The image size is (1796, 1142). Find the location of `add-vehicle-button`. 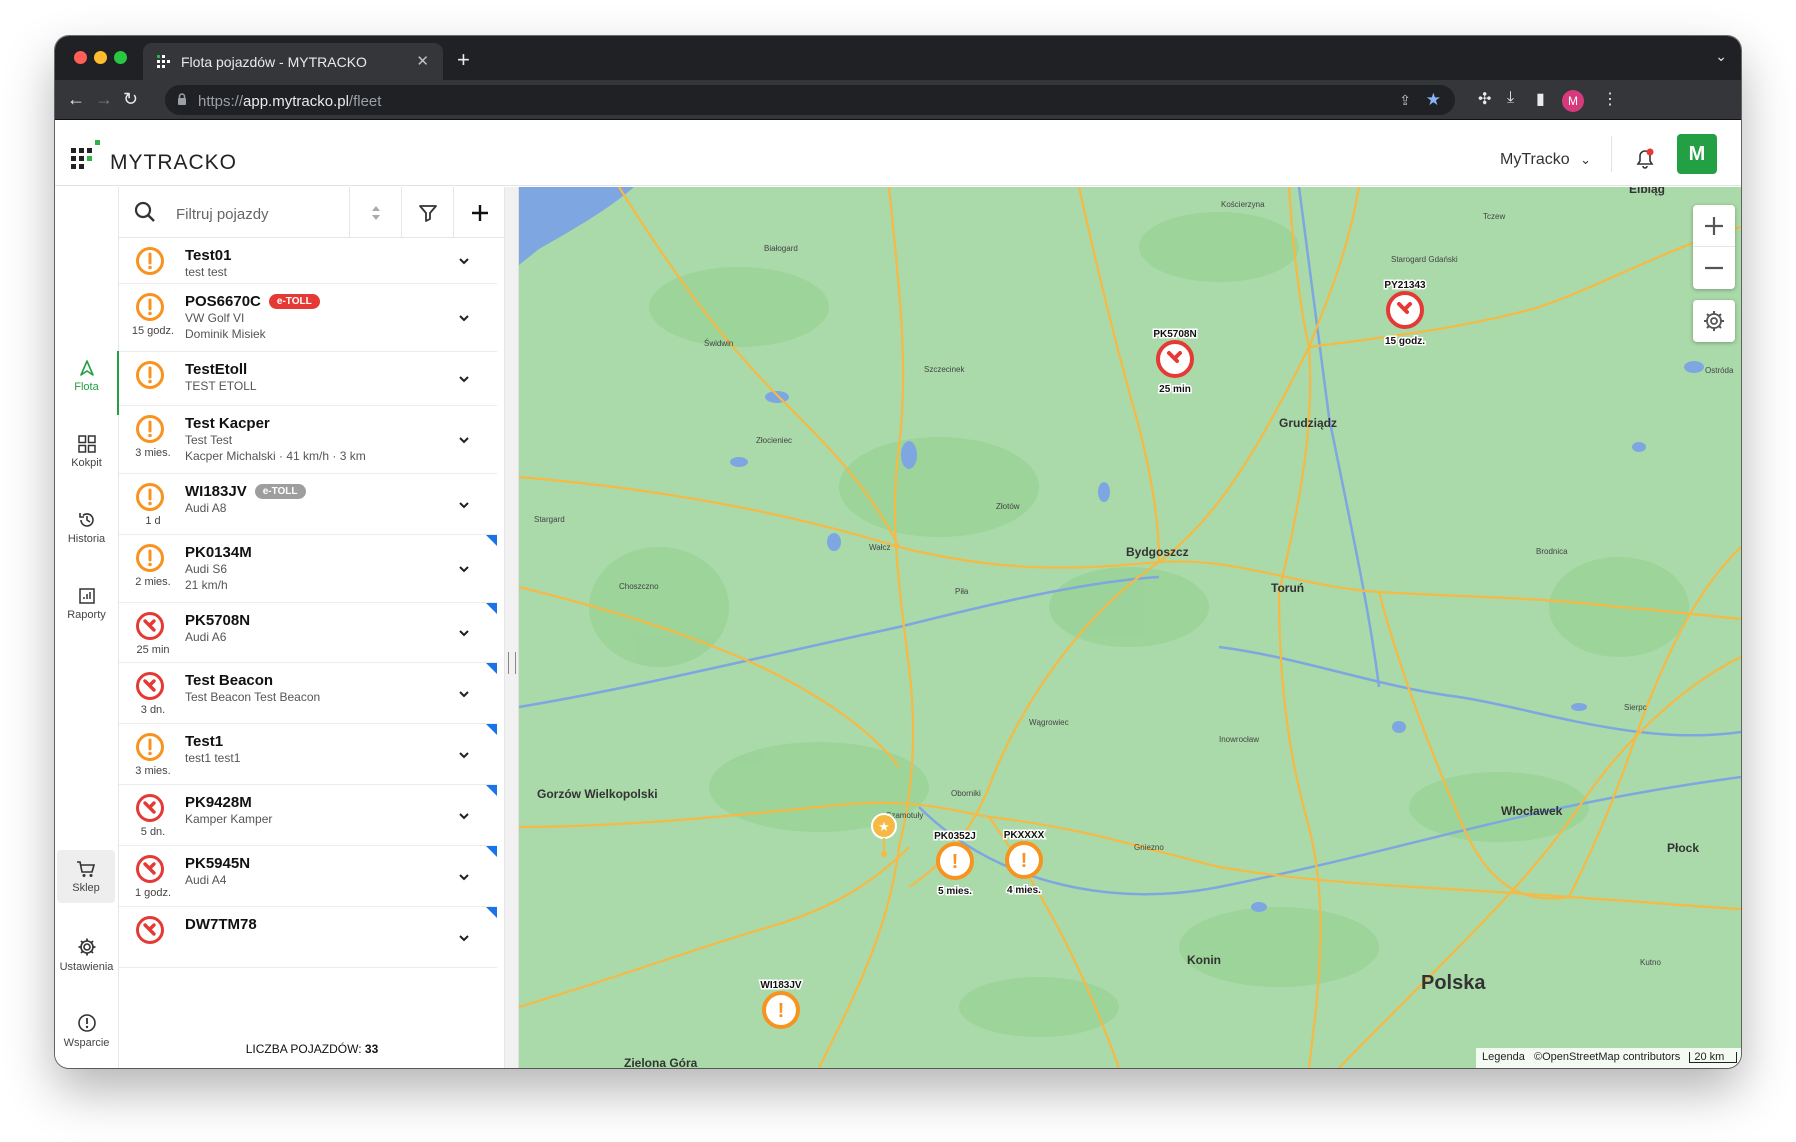

add-vehicle-button is located at coordinates (478, 212).